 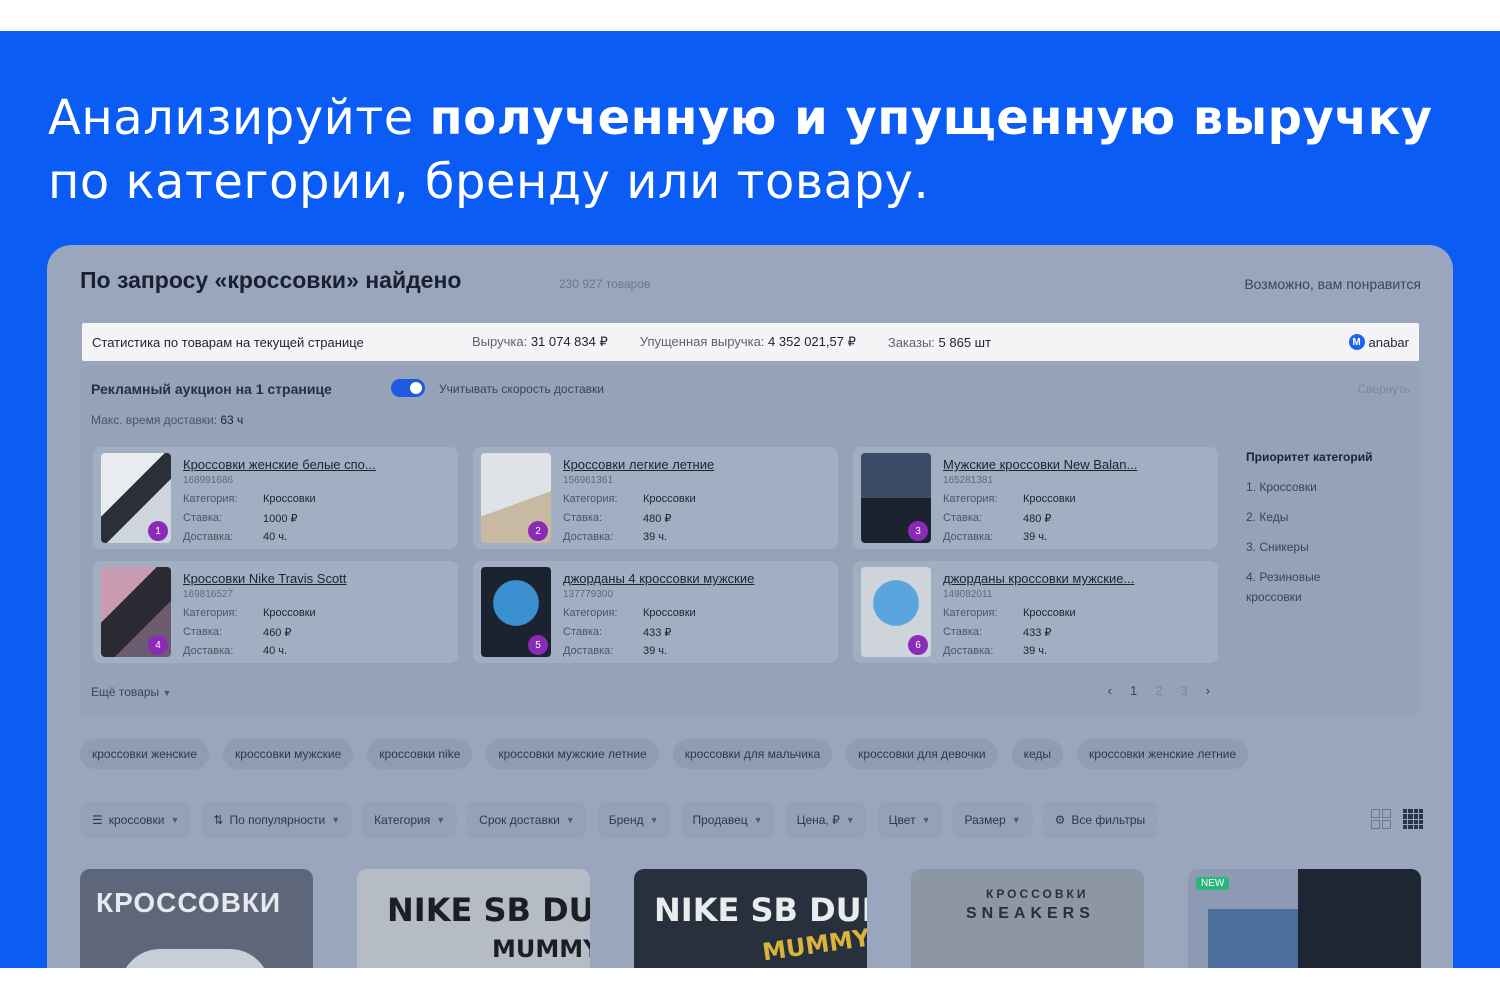 What do you see at coordinates (1388, 342) in the screenshot?
I see `brand-name: anabar` at bounding box center [1388, 342].